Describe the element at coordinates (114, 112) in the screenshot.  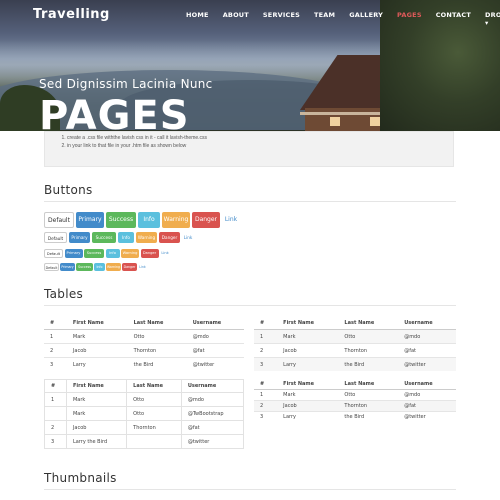
I see `page-title: PAGES` at that location.